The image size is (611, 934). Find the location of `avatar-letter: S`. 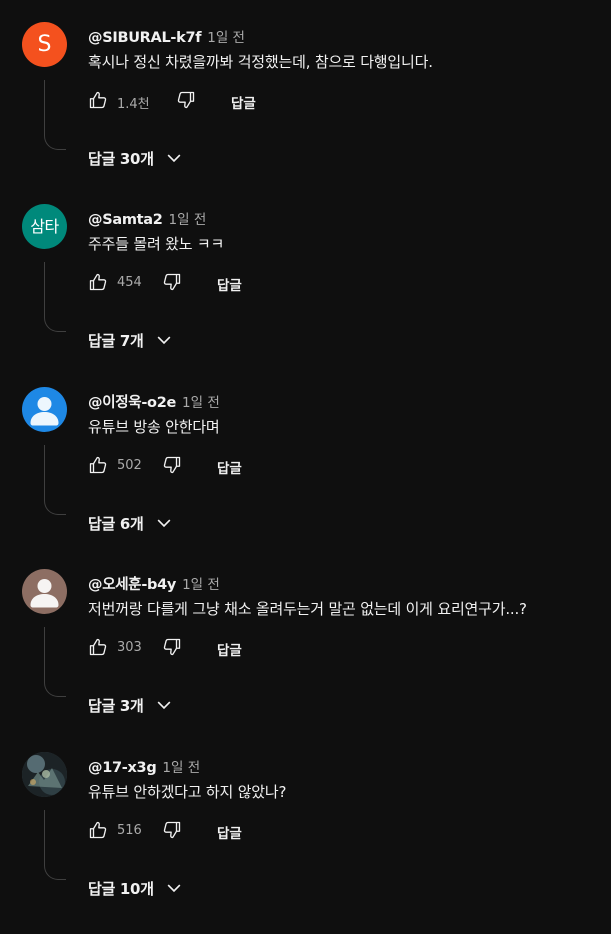

avatar-letter: S is located at coordinates (44, 44).